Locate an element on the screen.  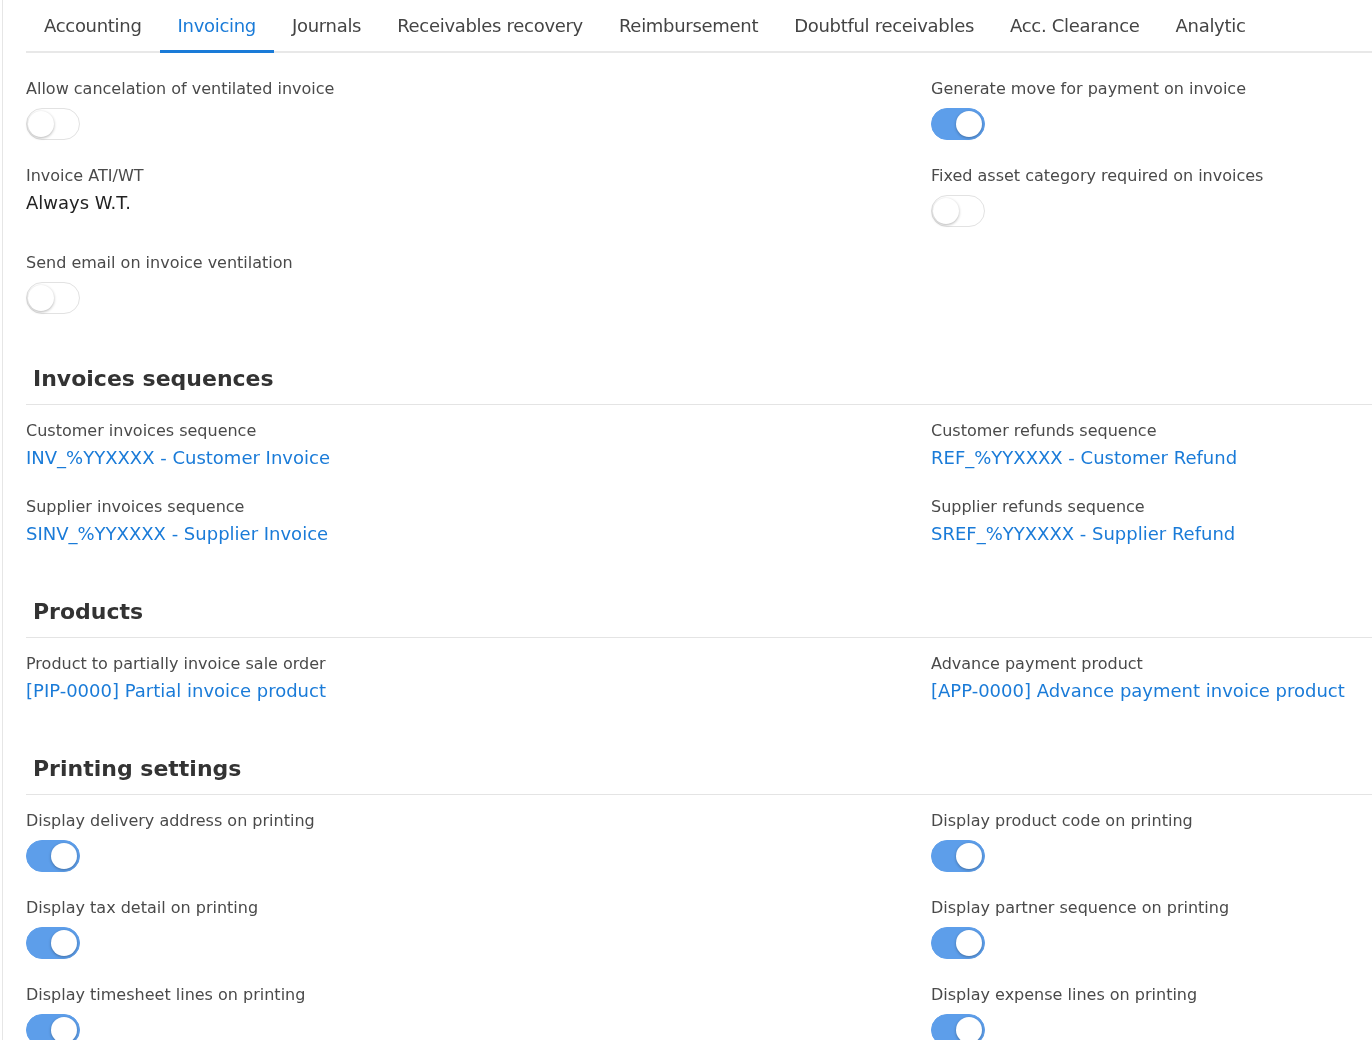
tab: Analytic is located at coordinates (1210, 26).